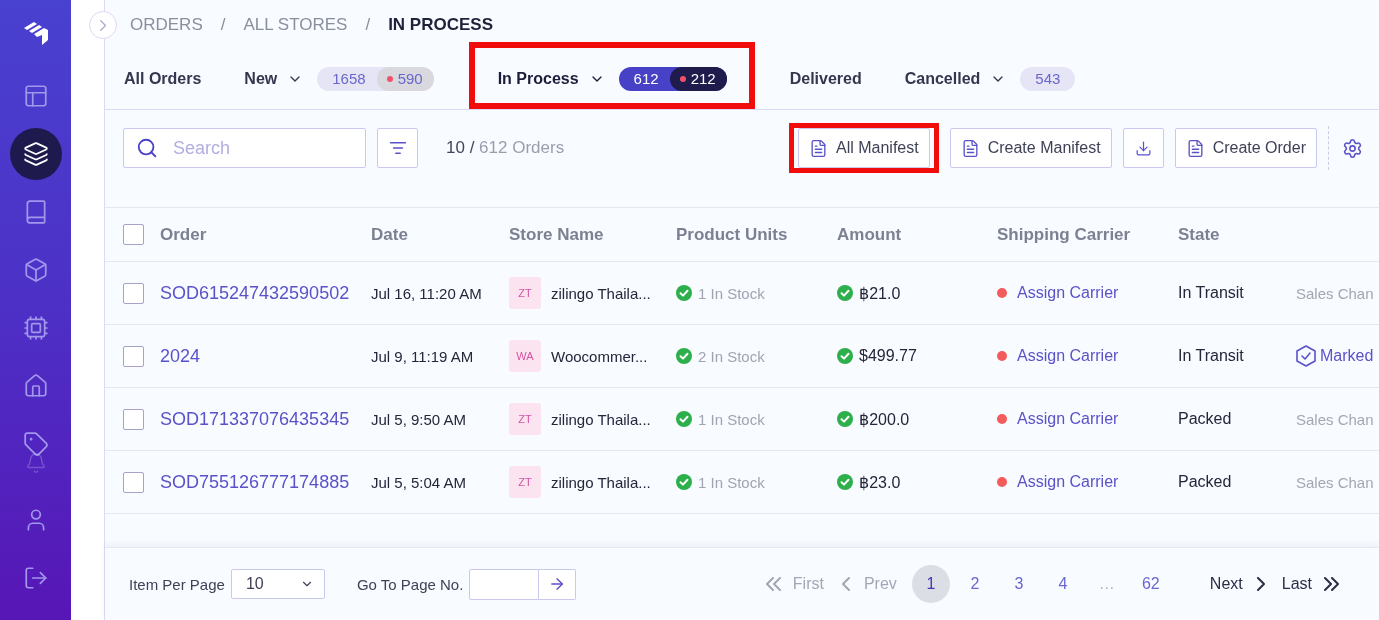 This screenshot has height=620, width=1379. Describe the element at coordinates (177, 584) in the screenshot. I see `per-page-label: Item Per Page` at that location.